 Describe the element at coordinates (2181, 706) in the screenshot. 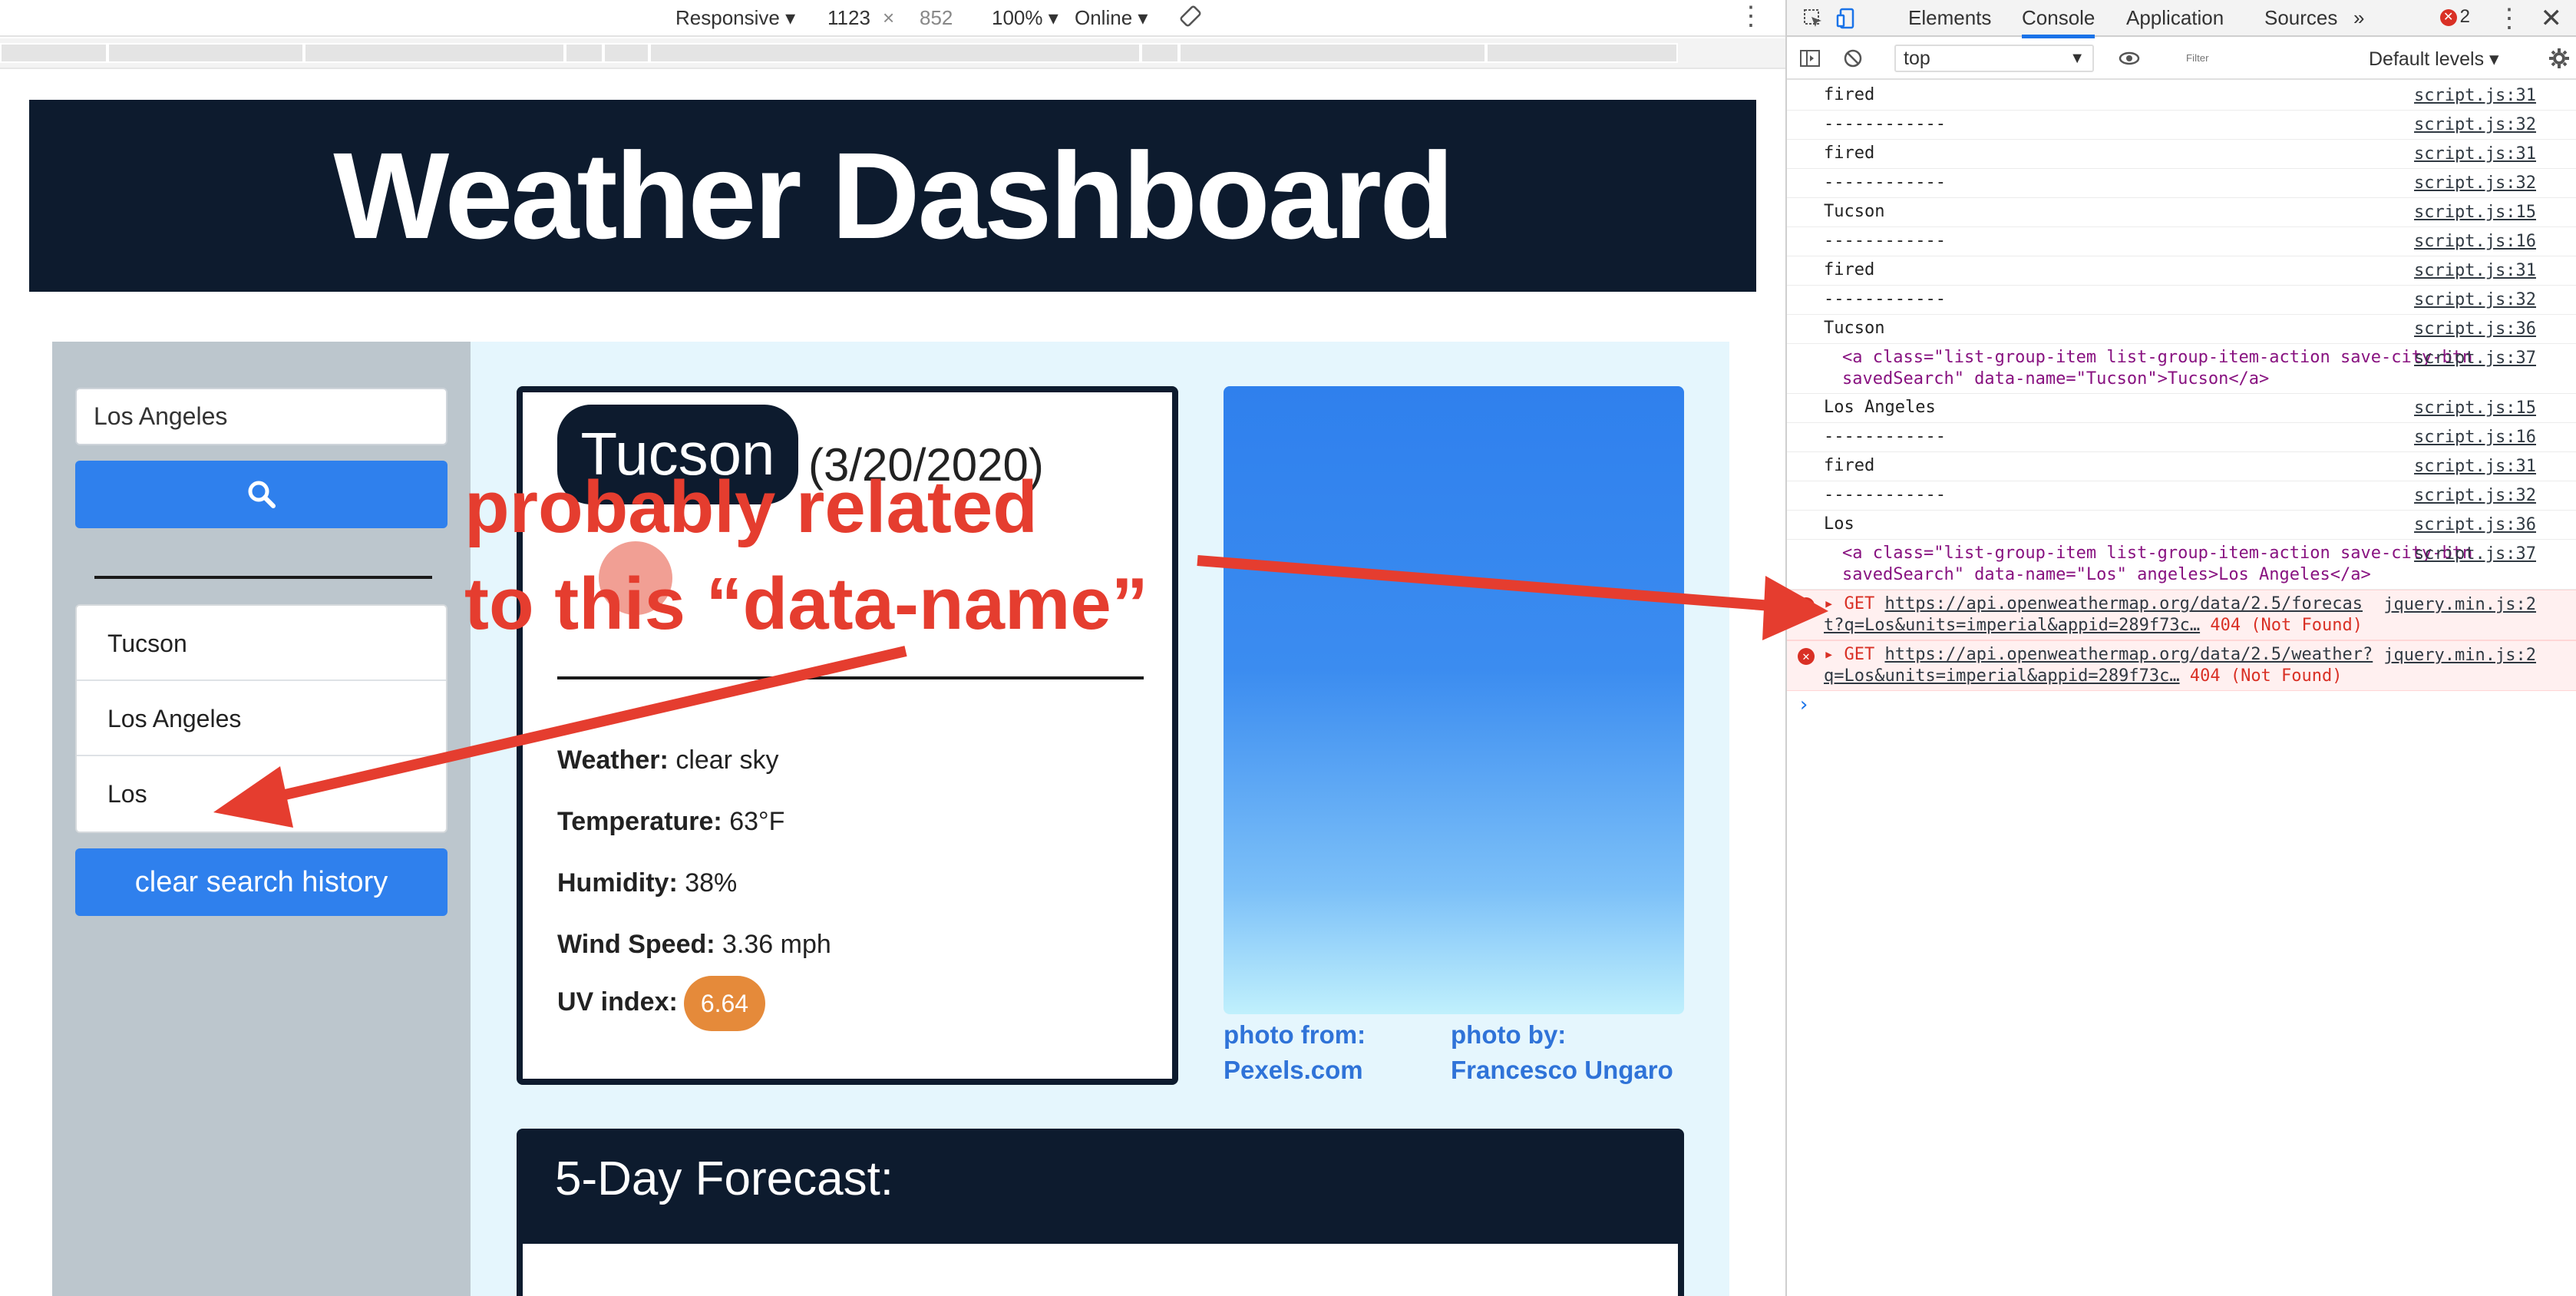

I see `console-prompt: ›` at that location.